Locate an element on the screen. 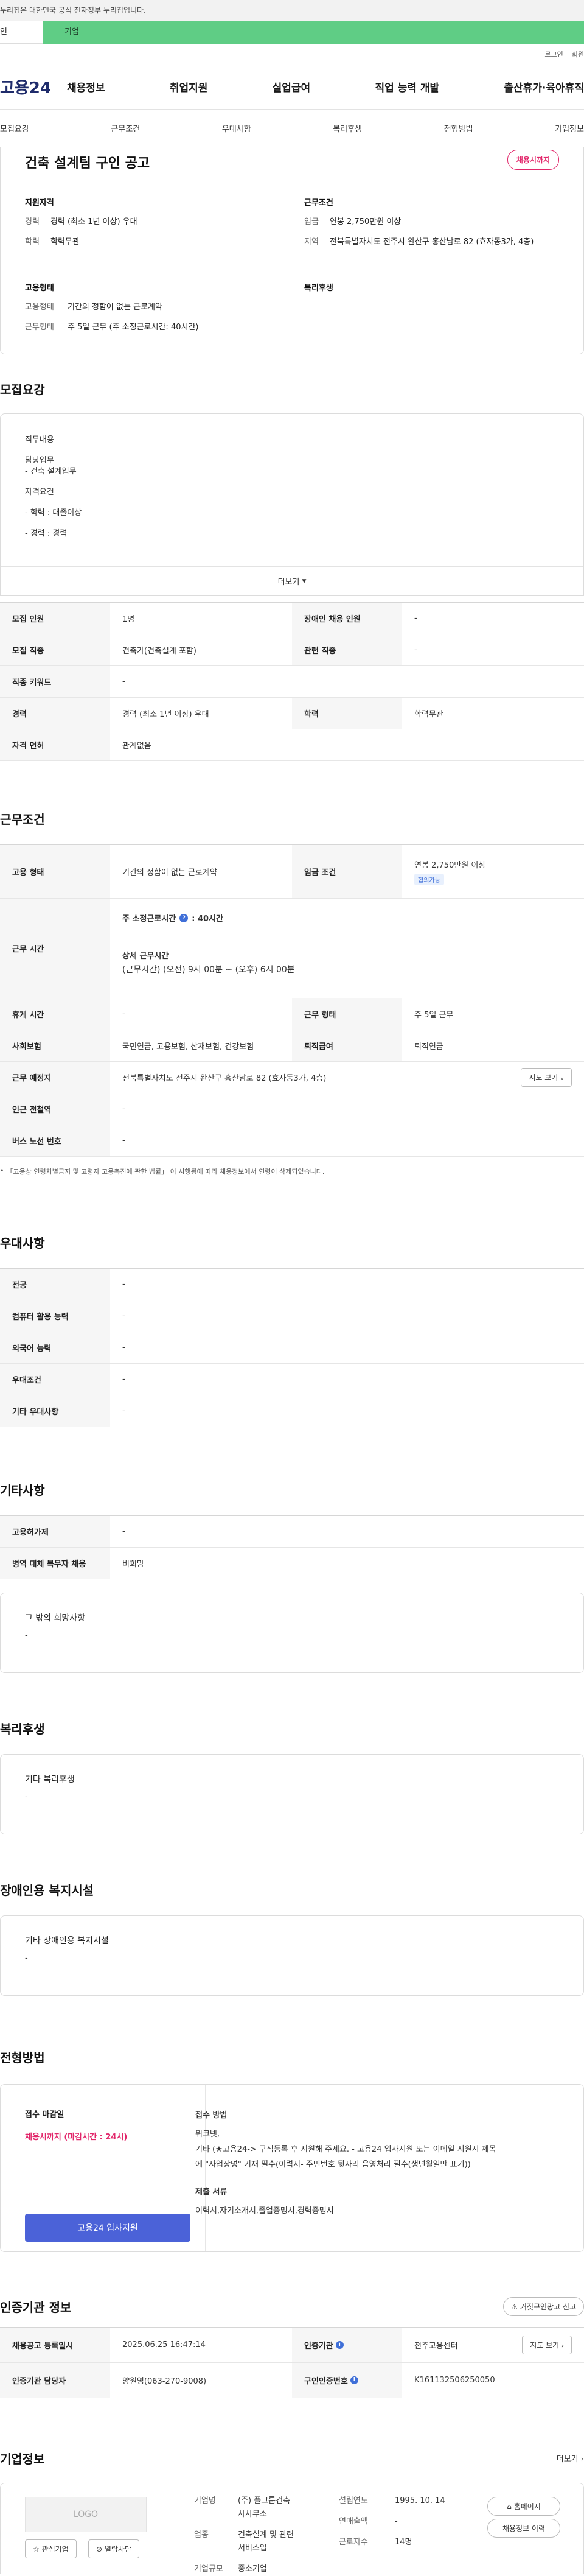 This screenshot has width=584, height=2576. summary-label: 학력 is located at coordinates (32, 242).